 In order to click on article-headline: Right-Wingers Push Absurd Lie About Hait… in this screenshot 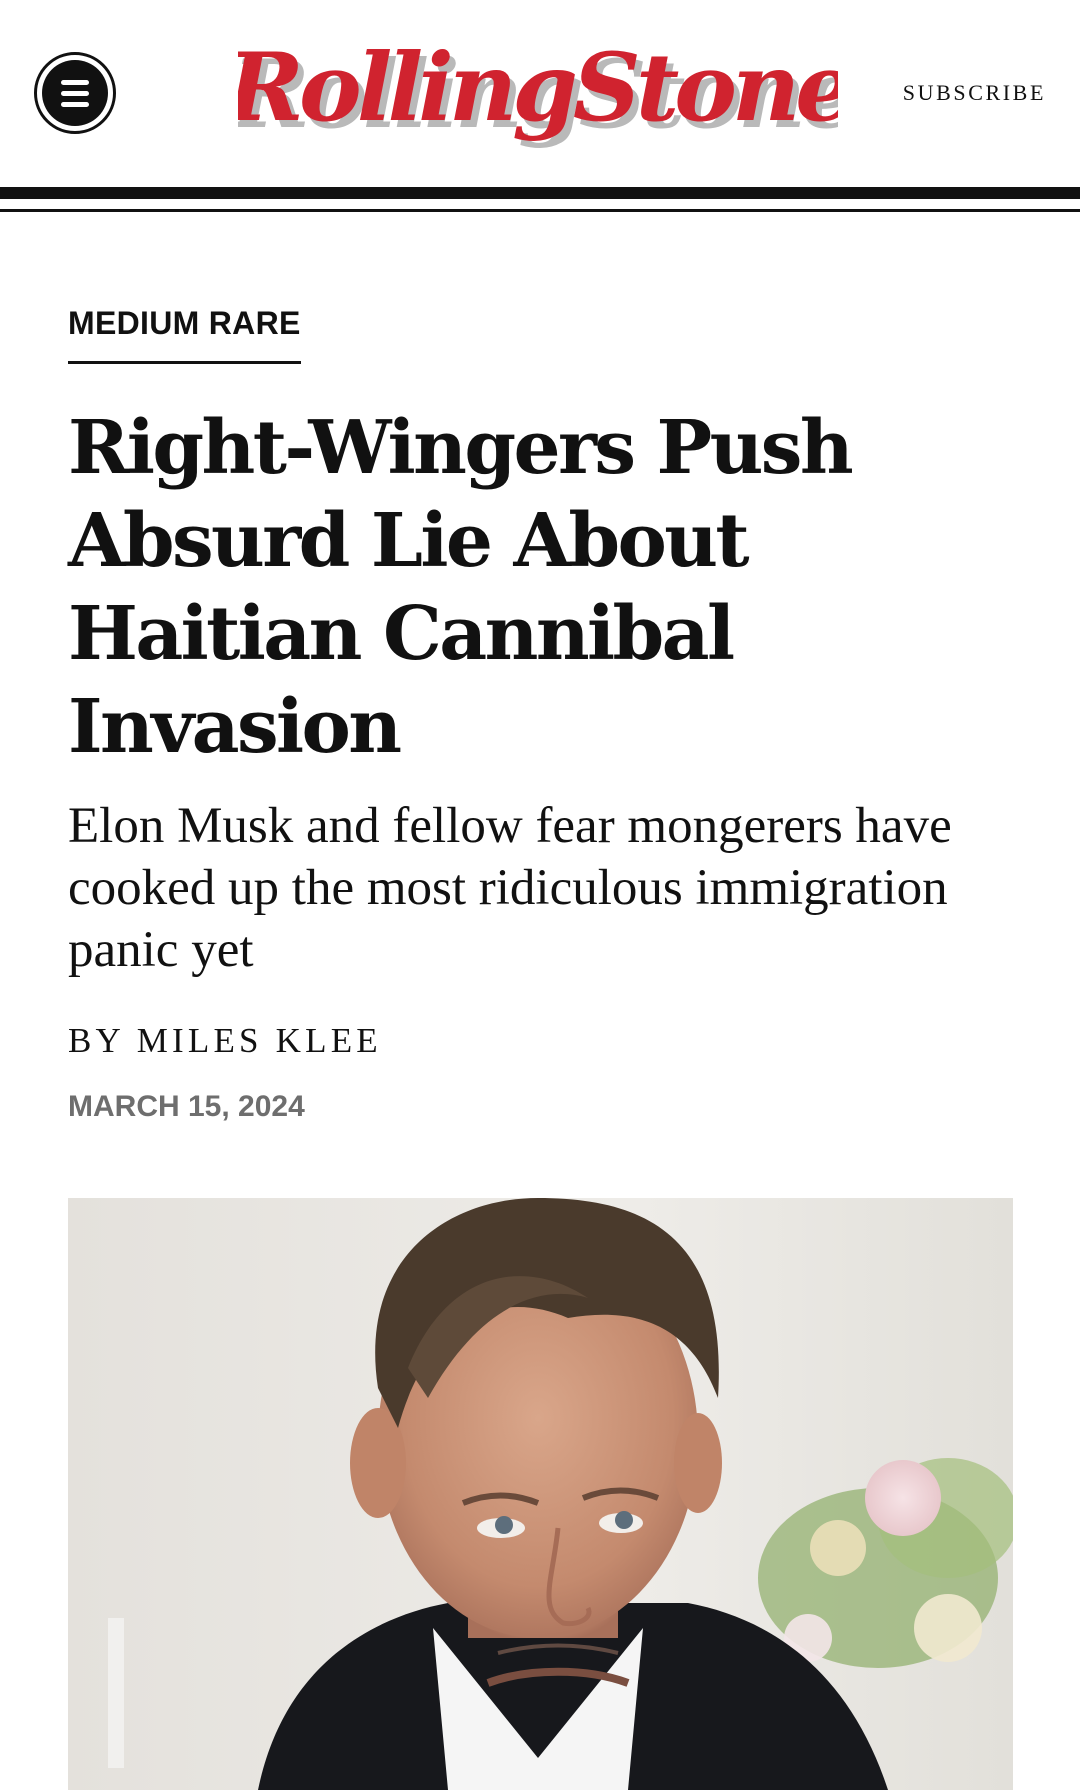, I will do `click(461, 587)`.